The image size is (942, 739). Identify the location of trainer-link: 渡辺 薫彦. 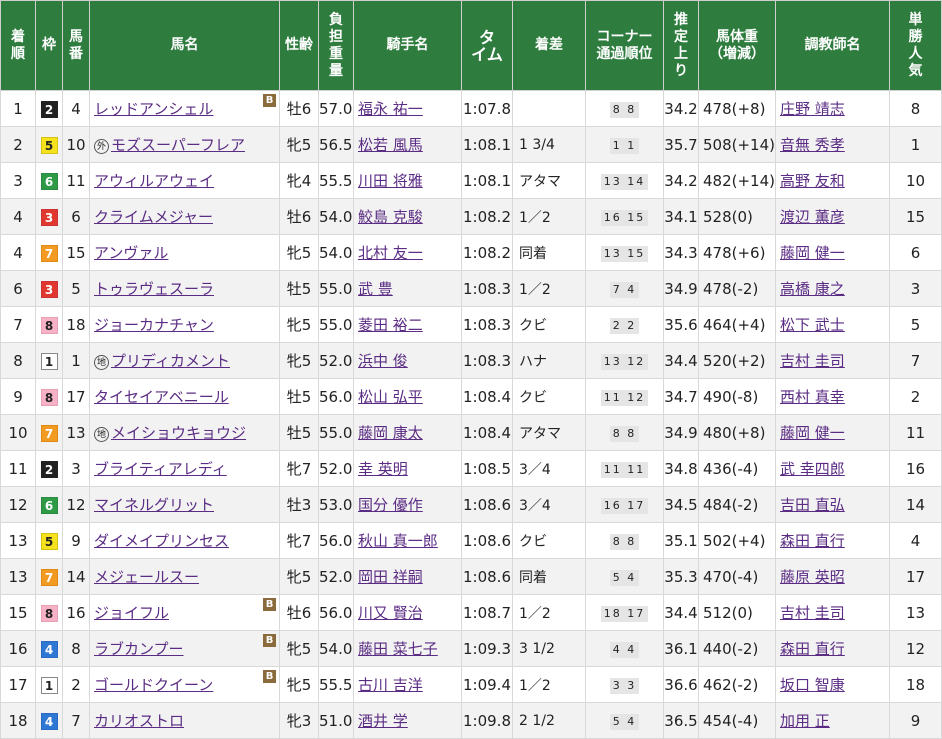
(812, 217).